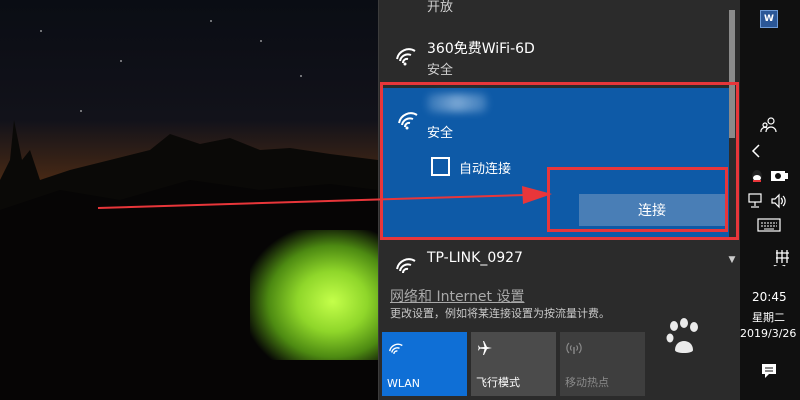 The width and height of the screenshot is (800, 400). I want to click on airplane-icon, so click(485, 348).